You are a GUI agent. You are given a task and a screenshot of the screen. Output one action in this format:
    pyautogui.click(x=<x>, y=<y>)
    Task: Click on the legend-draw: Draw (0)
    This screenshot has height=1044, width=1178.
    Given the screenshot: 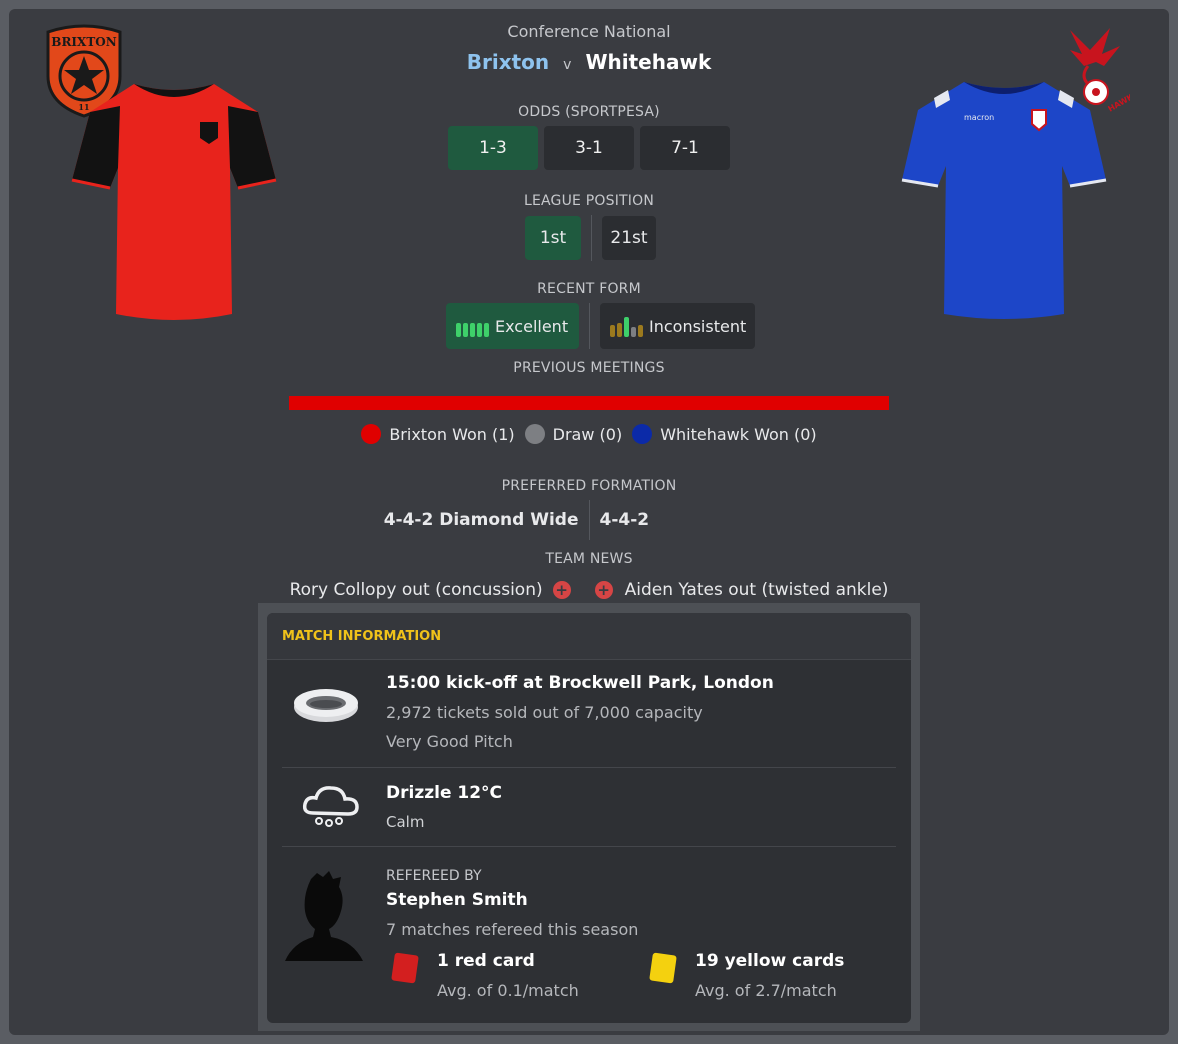 What is the action you would take?
    pyautogui.click(x=573, y=434)
    